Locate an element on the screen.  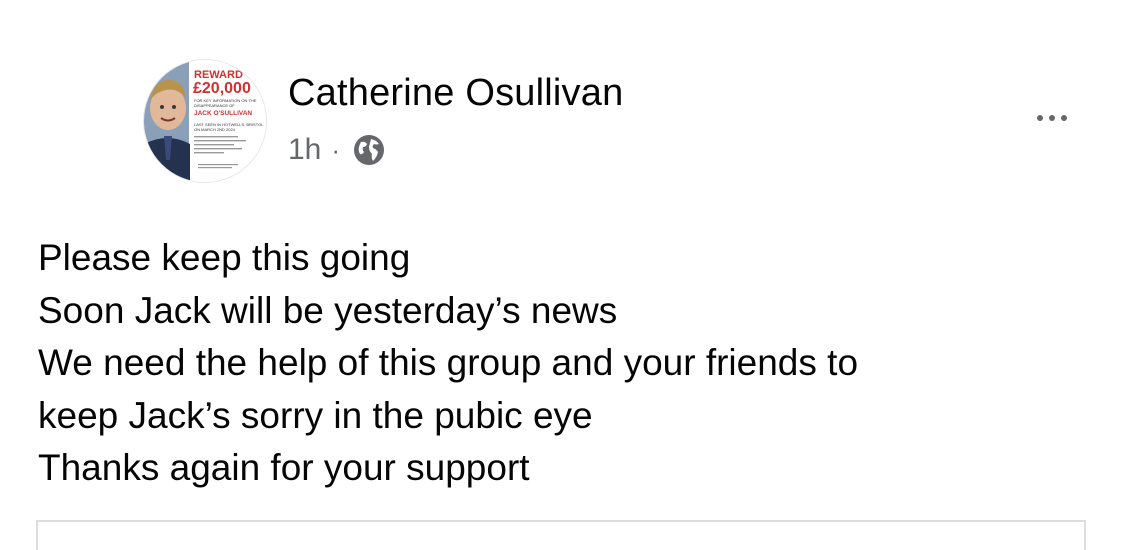
post-line: Please keep this going is located at coordinates (224, 257).